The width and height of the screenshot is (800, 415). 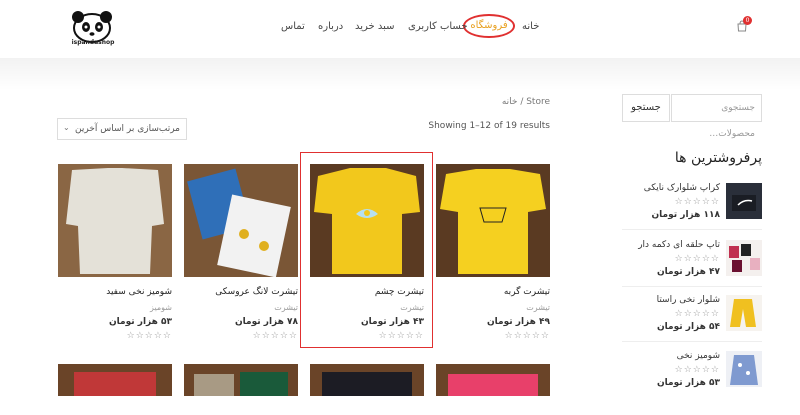 I want to click on best-seller-price: ۱۱۸ هزار تومان, so click(x=685, y=215).